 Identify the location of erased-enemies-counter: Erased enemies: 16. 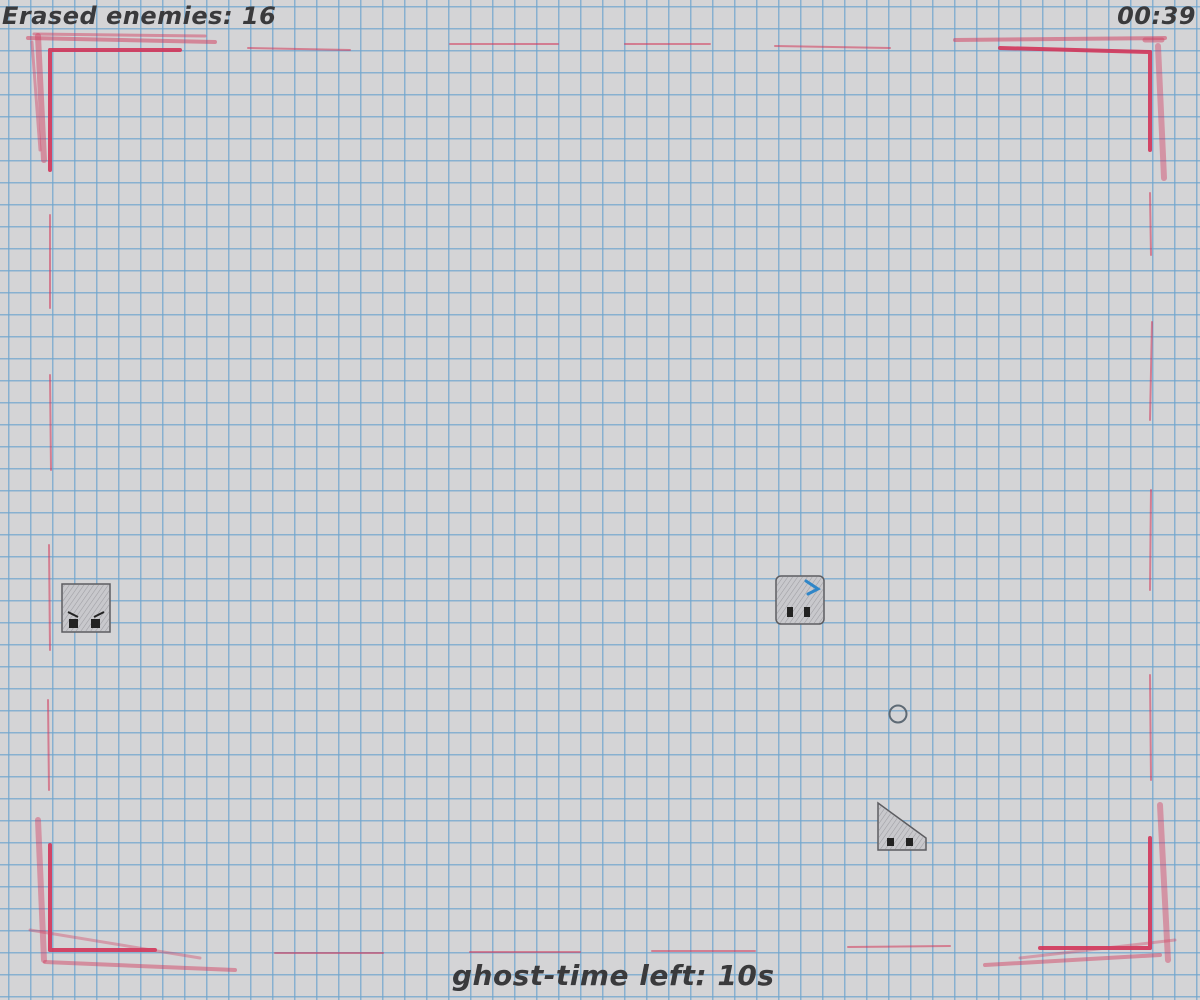
(139, 16).